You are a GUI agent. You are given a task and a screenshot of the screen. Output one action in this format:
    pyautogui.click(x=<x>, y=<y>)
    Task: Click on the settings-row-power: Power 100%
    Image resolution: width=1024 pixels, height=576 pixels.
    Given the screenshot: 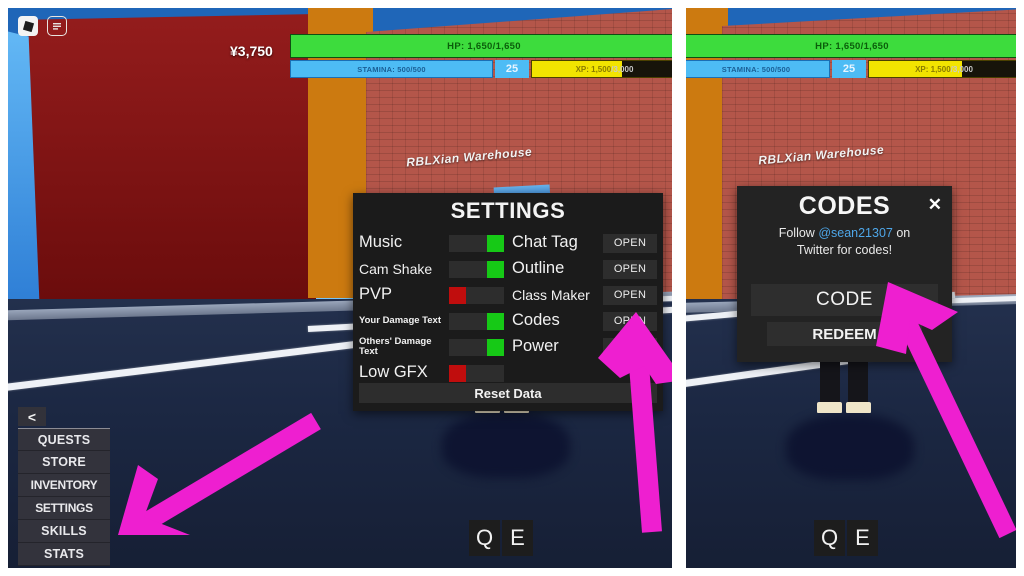 What is the action you would take?
    pyautogui.click(x=584, y=347)
    